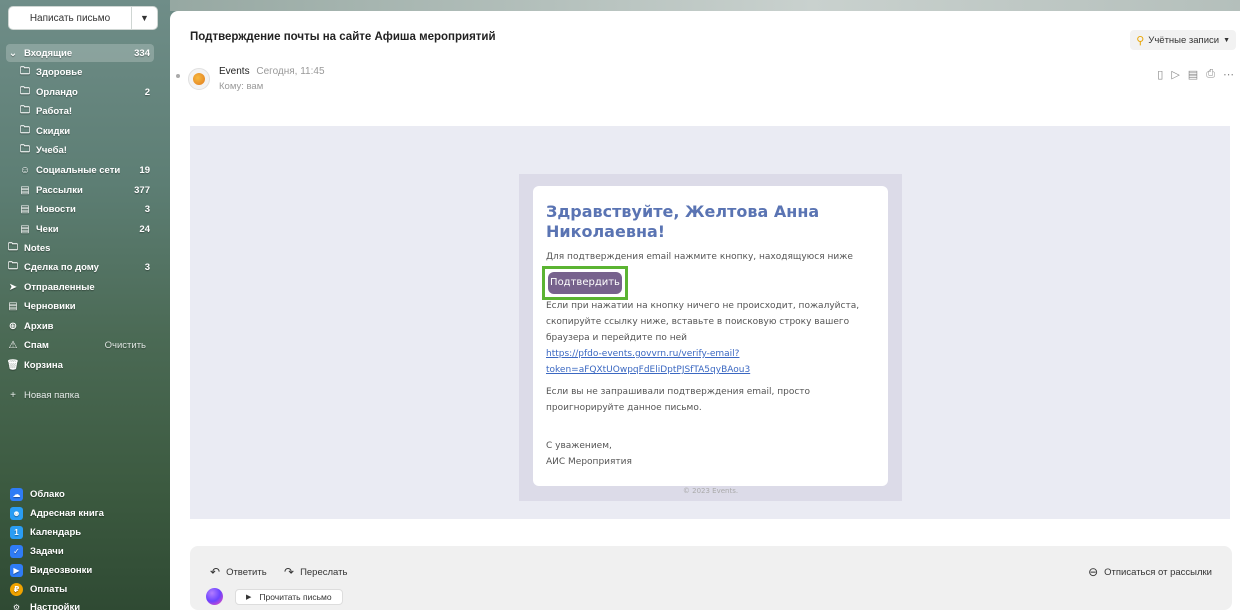 This screenshot has height=610, width=1240. Describe the element at coordinates (80, 229) in the screenshot. I see `folder-receipts: ▤ Чеки 24` at that location.